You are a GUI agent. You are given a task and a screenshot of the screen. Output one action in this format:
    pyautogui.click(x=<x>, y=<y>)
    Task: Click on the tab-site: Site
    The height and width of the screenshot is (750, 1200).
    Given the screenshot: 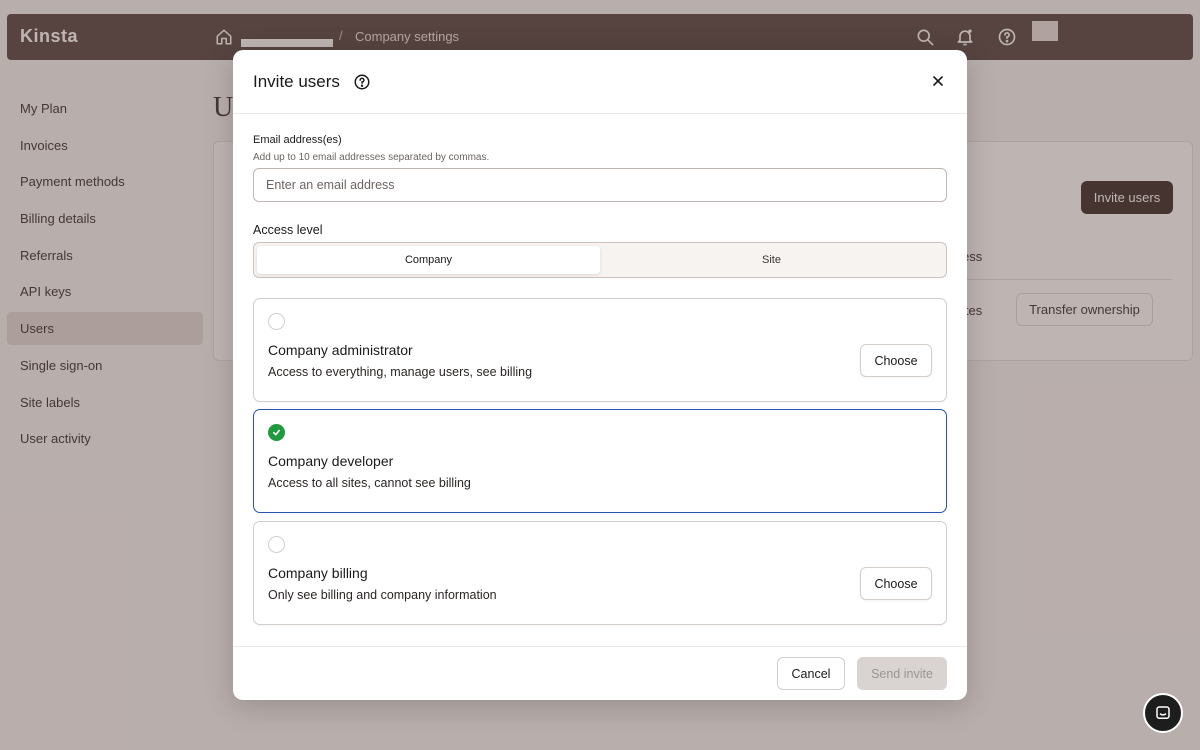 What is the action you would take?
    pyautogui.click(x=771, y=260)
    